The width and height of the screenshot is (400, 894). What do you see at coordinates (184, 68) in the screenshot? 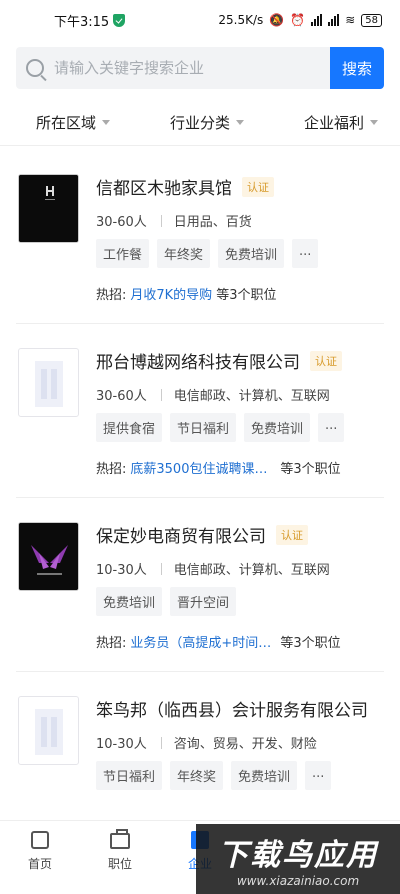
I see `search-input` at bounding box center [184, 68].